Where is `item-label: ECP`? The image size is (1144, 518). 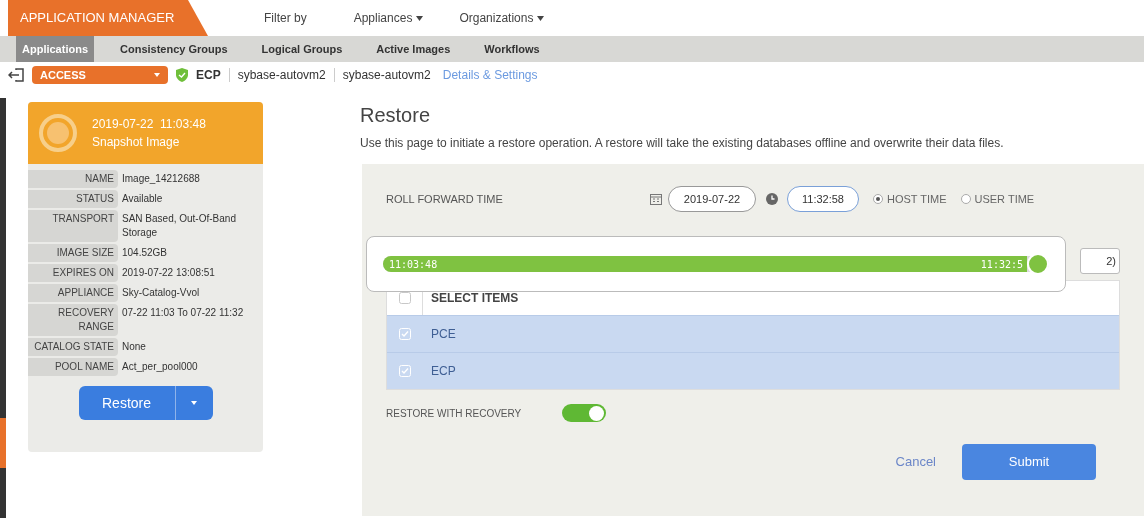 item-label: ECP is located at coordinates (443, 371).